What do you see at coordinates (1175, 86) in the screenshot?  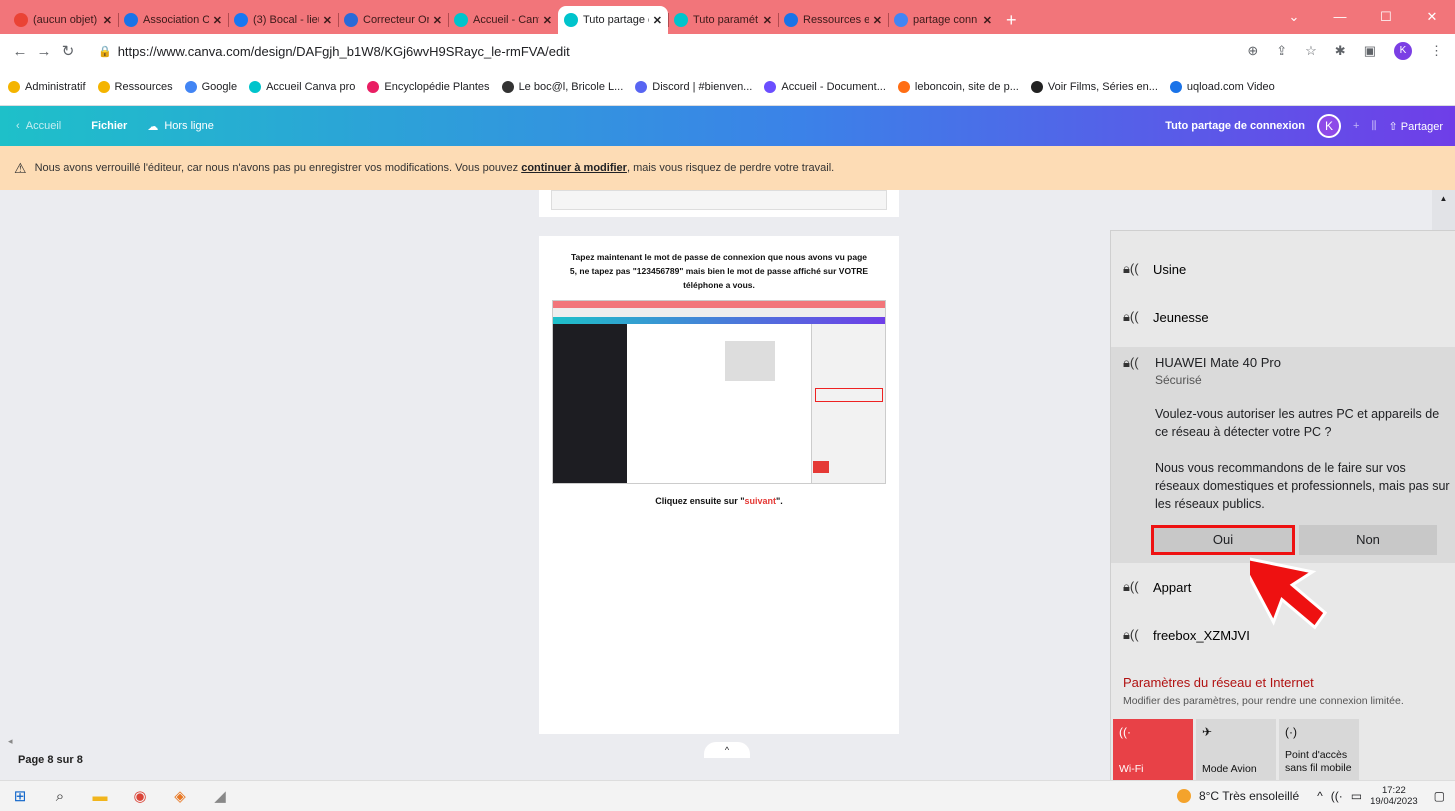 I see `bookmark-icon` at bounding box center [1175, 86].